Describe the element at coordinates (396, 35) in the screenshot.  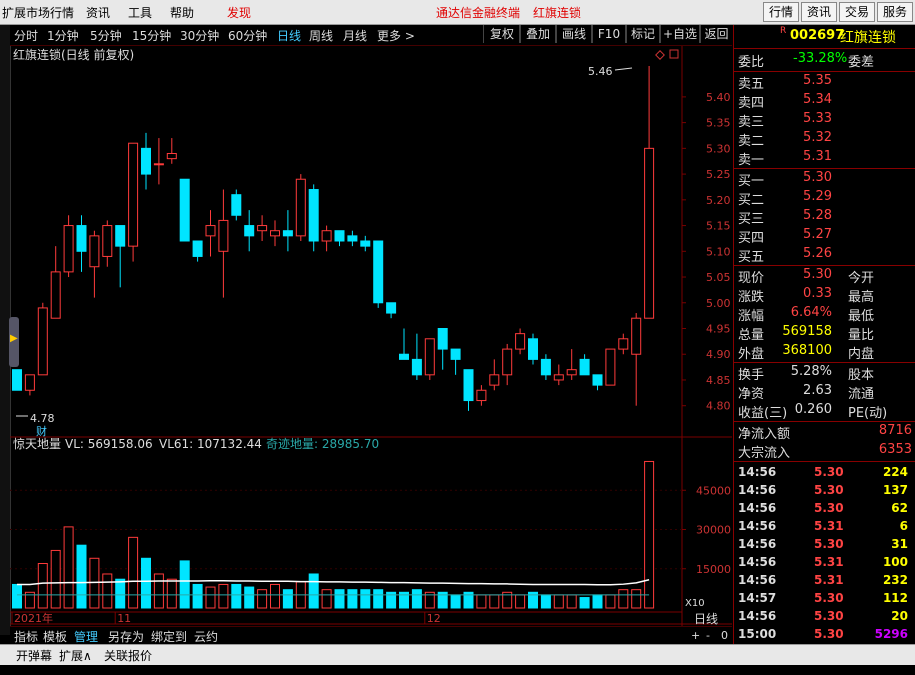
I see `period-more: 更多 >` at that location.